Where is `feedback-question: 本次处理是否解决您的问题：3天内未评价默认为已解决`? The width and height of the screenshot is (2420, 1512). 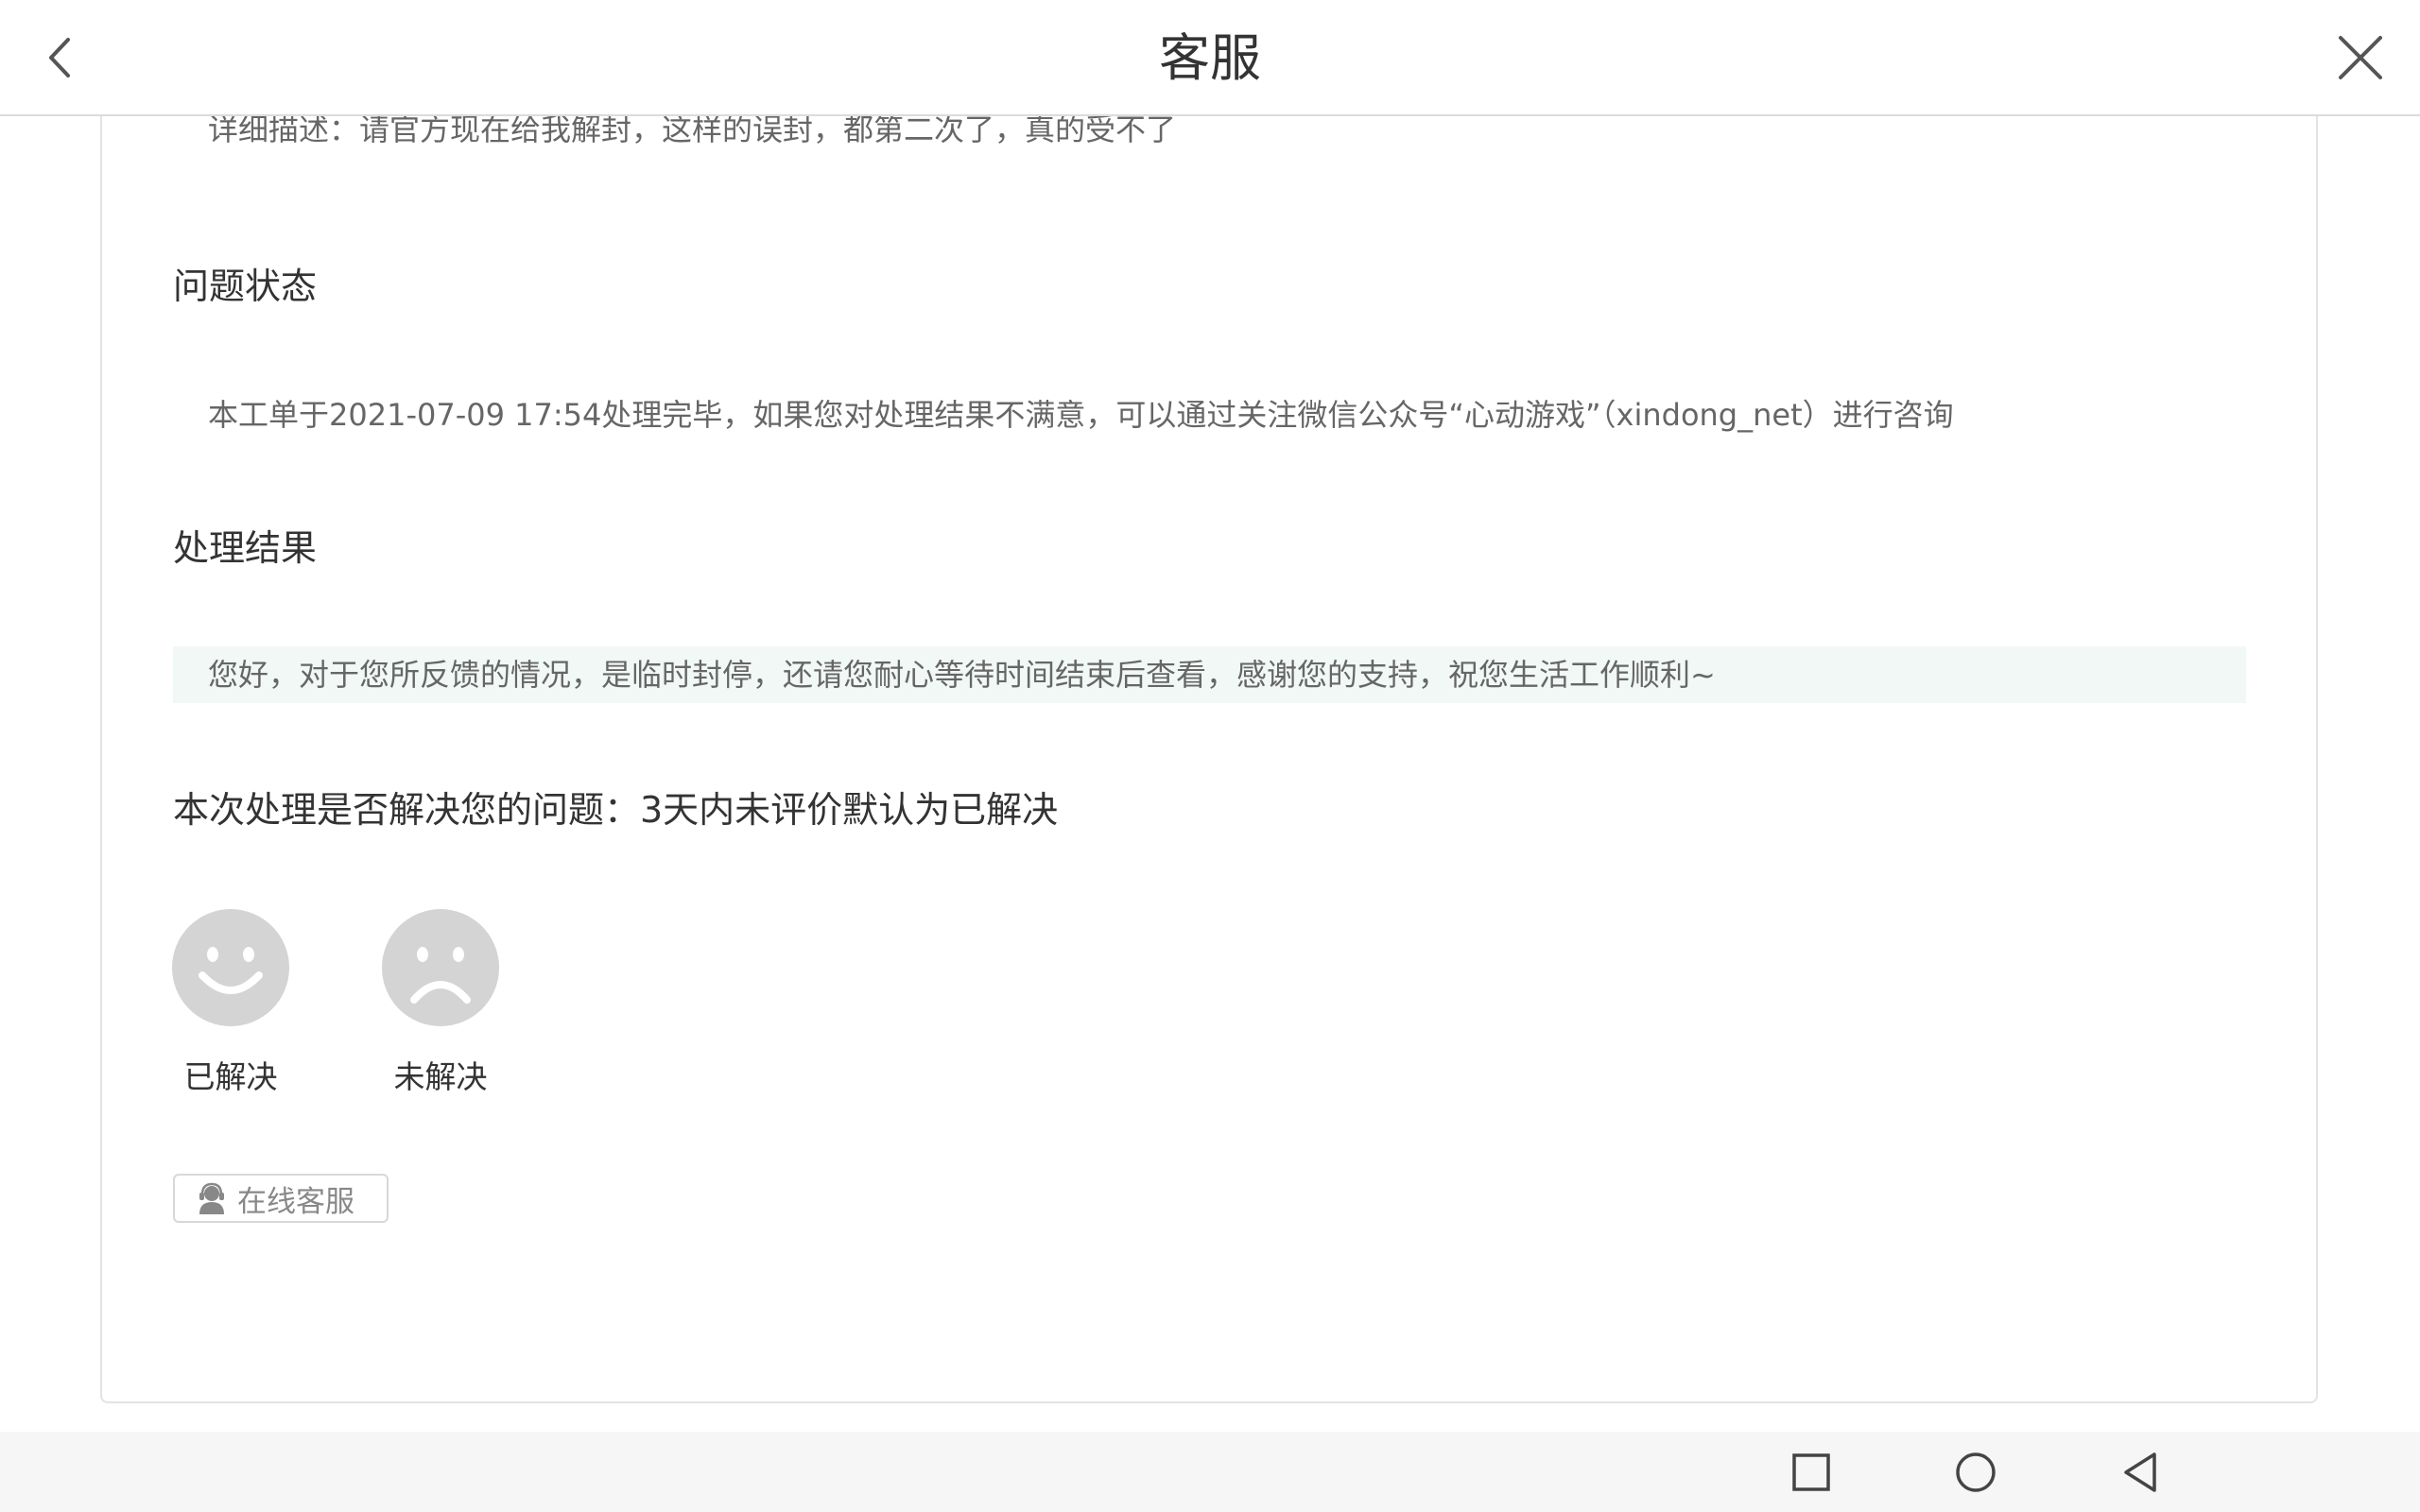
feedback-question: 本次处理是否解决您的问题：3天内未评价默认为已解决 is located at coordinates (616, 810).